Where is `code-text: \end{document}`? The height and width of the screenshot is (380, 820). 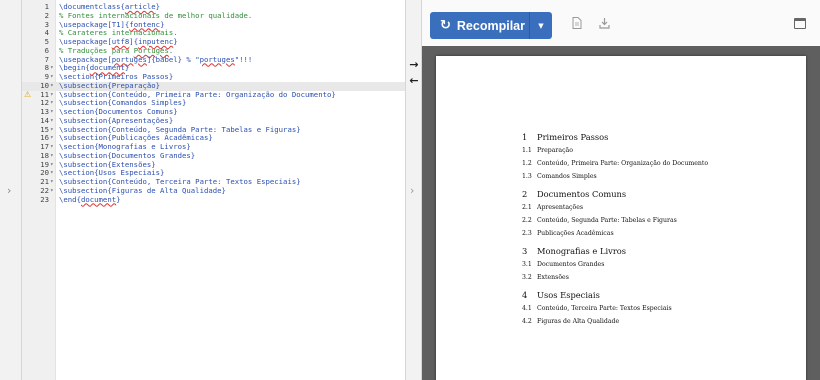 code-text: \end{document} is located at coordinates (90, 199).